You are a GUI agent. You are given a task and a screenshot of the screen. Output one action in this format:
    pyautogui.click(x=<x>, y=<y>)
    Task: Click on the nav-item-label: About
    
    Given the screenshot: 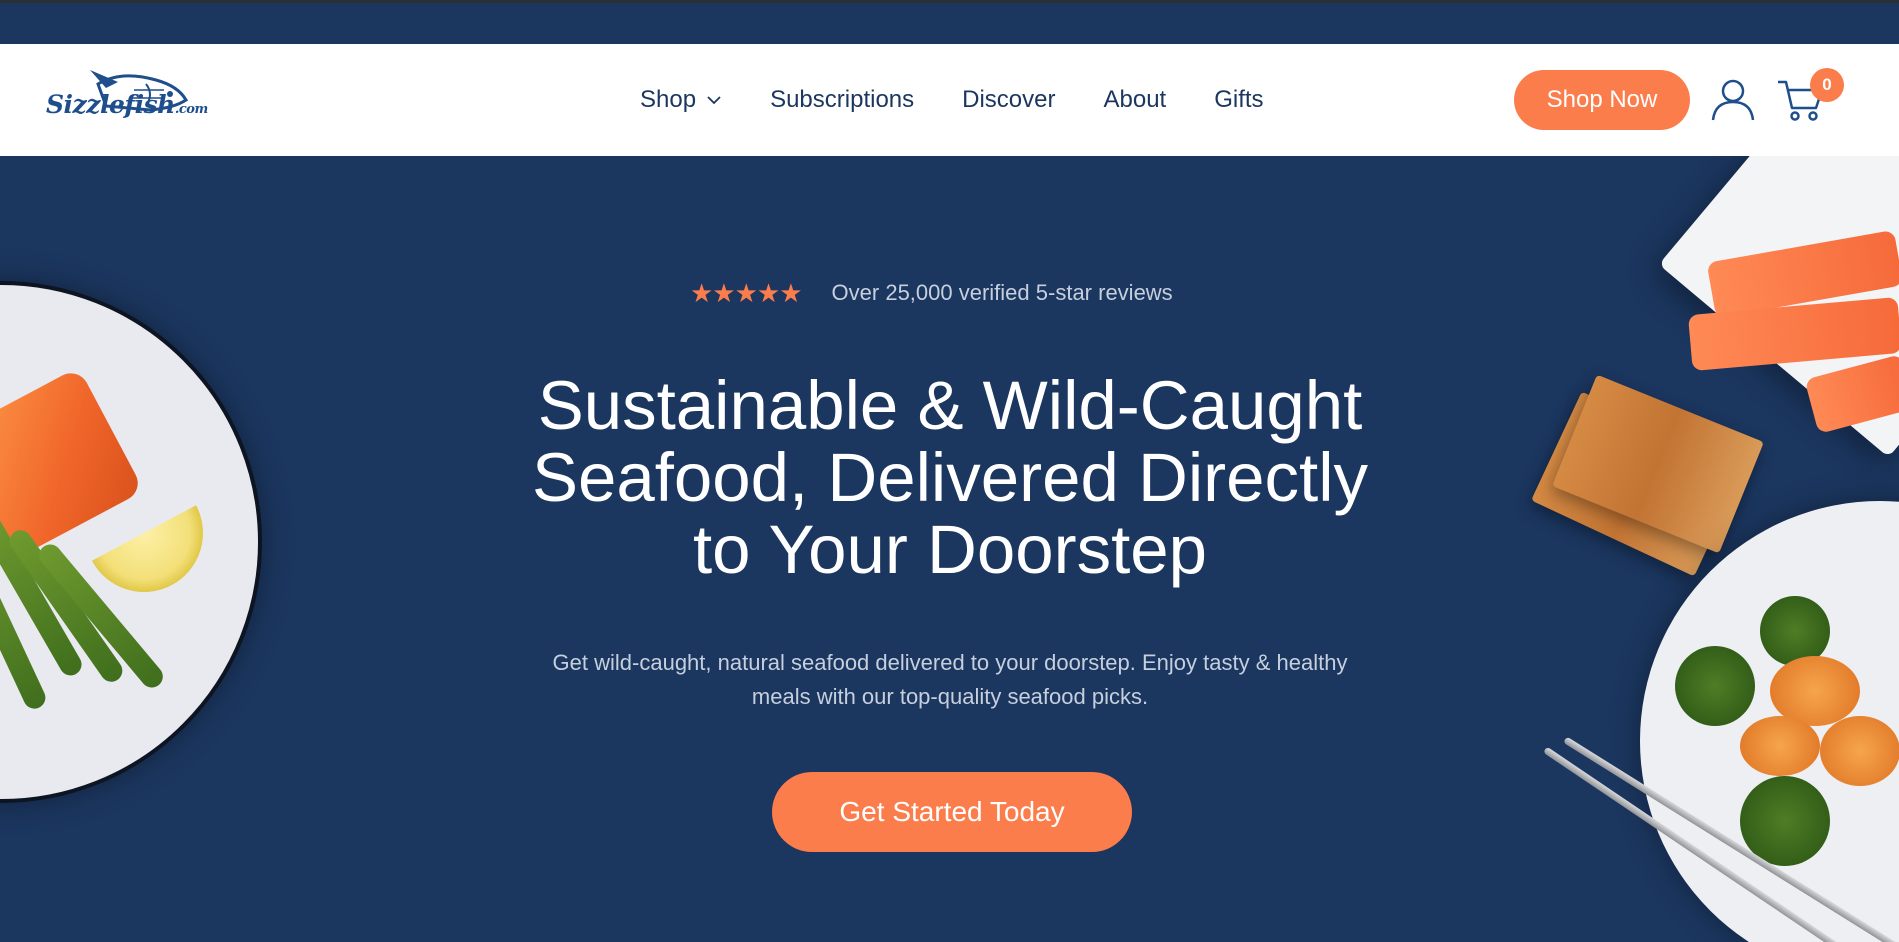 What is the action you would take?
    pyautogui.click(x=1135, y=99)
    